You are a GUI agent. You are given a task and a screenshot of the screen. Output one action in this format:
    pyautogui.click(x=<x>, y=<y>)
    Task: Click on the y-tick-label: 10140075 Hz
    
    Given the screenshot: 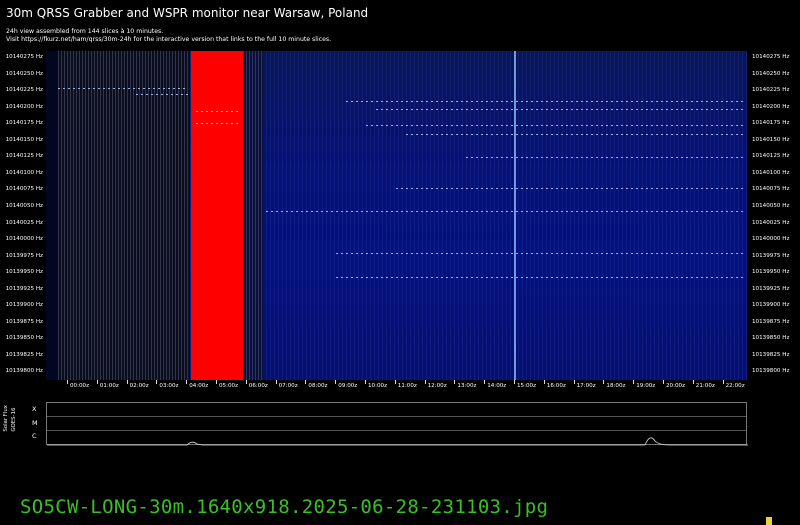 What is the action you would take?
    pyautogui.click(x=771, y=189)
    